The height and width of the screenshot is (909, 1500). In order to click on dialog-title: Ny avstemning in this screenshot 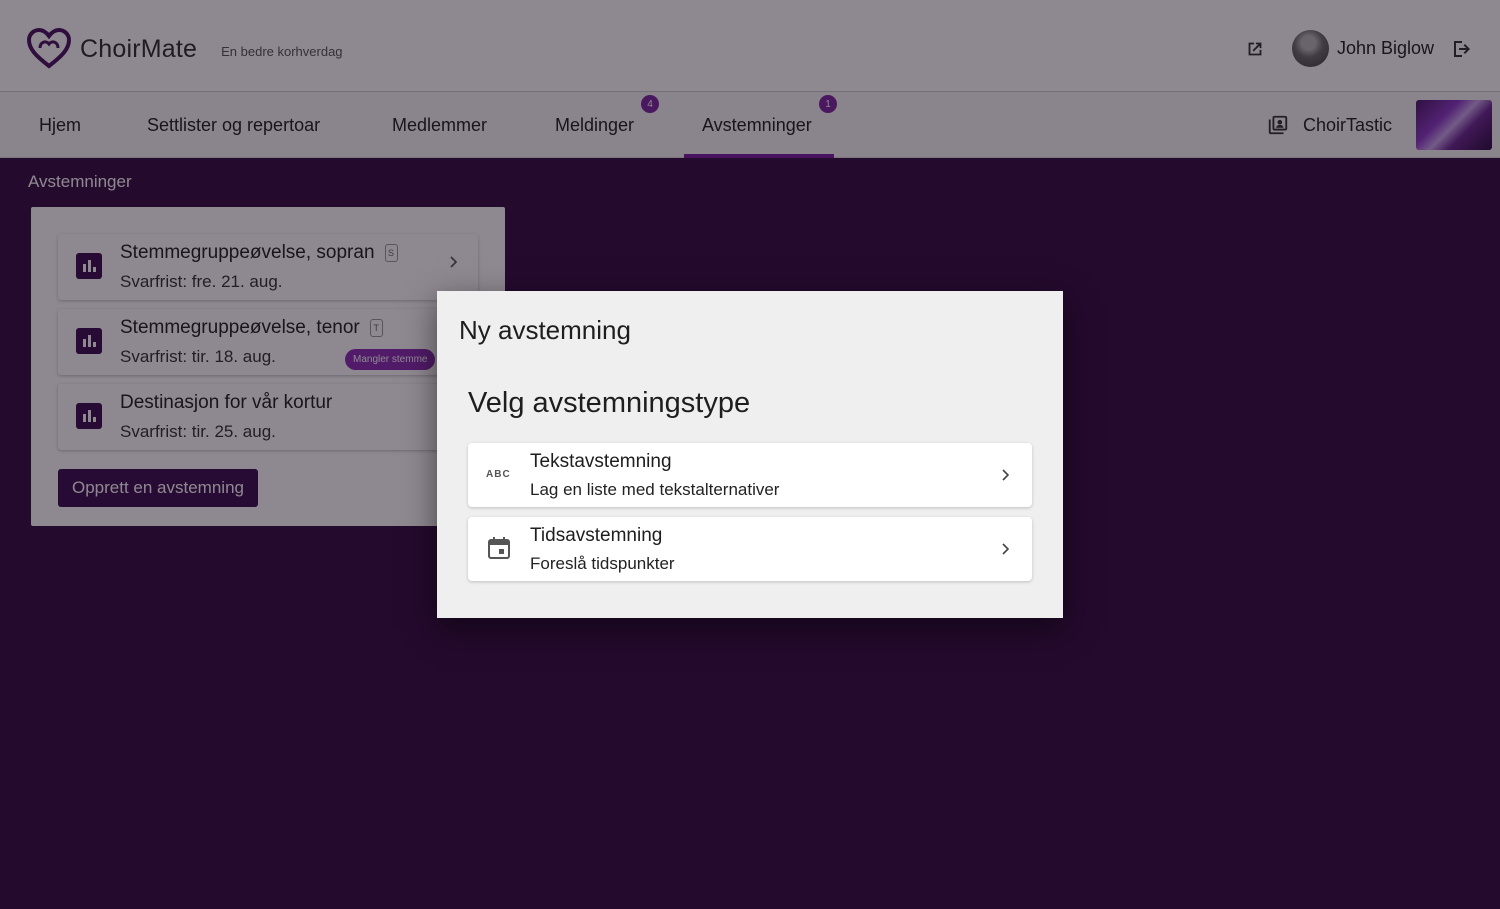, I will do `click(545, 330)`.